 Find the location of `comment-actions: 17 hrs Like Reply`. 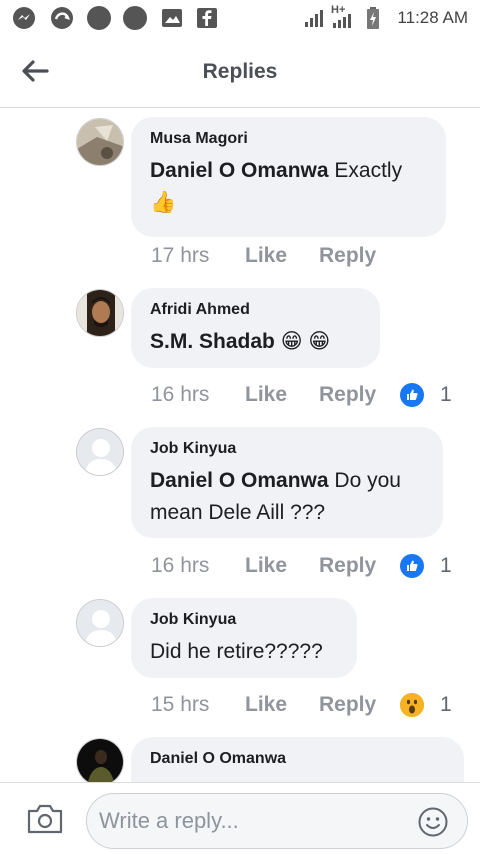

comment-actions: 17 hrs Like Reply is located at coordinates (263, 256).